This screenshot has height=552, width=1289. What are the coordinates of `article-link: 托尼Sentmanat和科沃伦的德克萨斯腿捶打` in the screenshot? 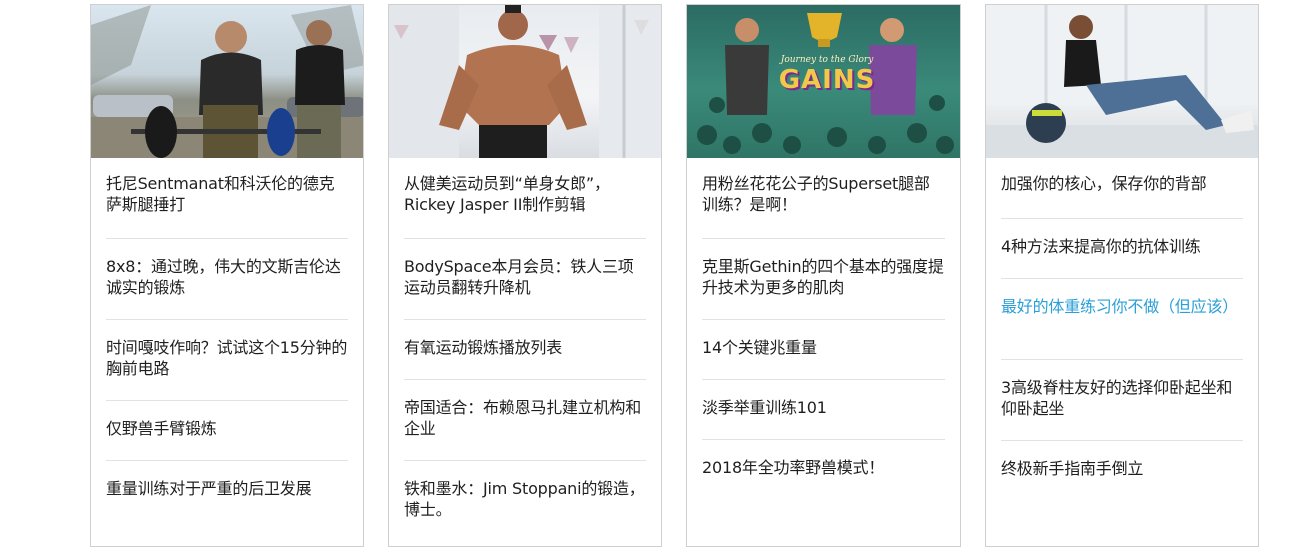 It's located at (227, 198).